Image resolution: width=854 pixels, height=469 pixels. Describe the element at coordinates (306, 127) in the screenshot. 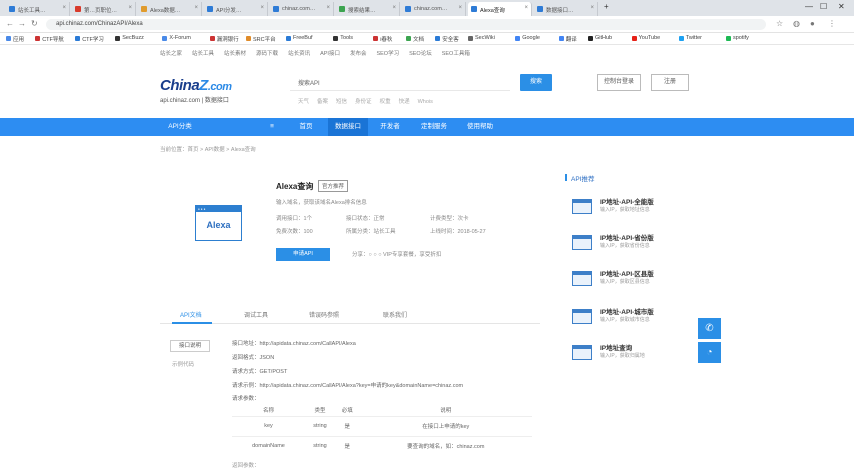

I see `nav-item: 首页` at that location.